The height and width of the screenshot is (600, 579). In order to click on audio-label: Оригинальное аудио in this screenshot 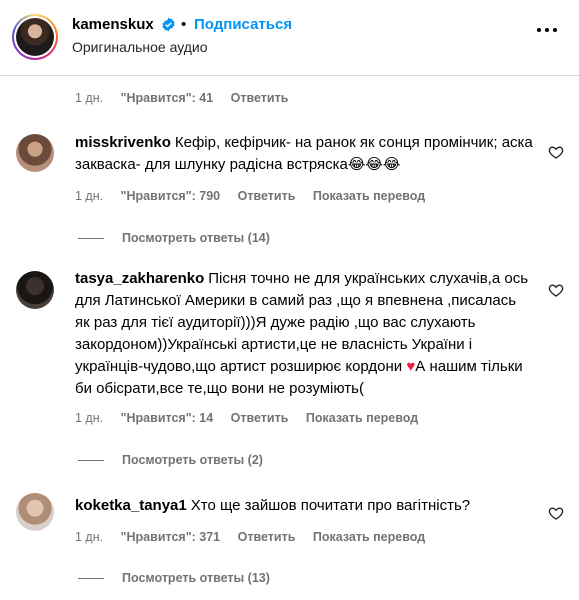, I will do `click(140, 47)`.